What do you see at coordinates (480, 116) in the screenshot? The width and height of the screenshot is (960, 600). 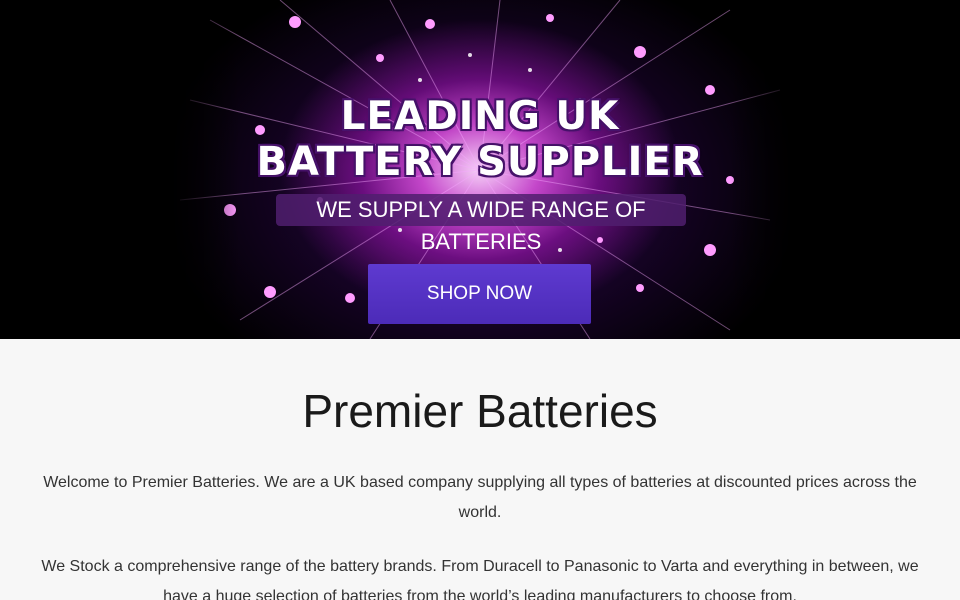 I see `hero-headline-line1: LEADING UK` at bounding box center [480, 116].